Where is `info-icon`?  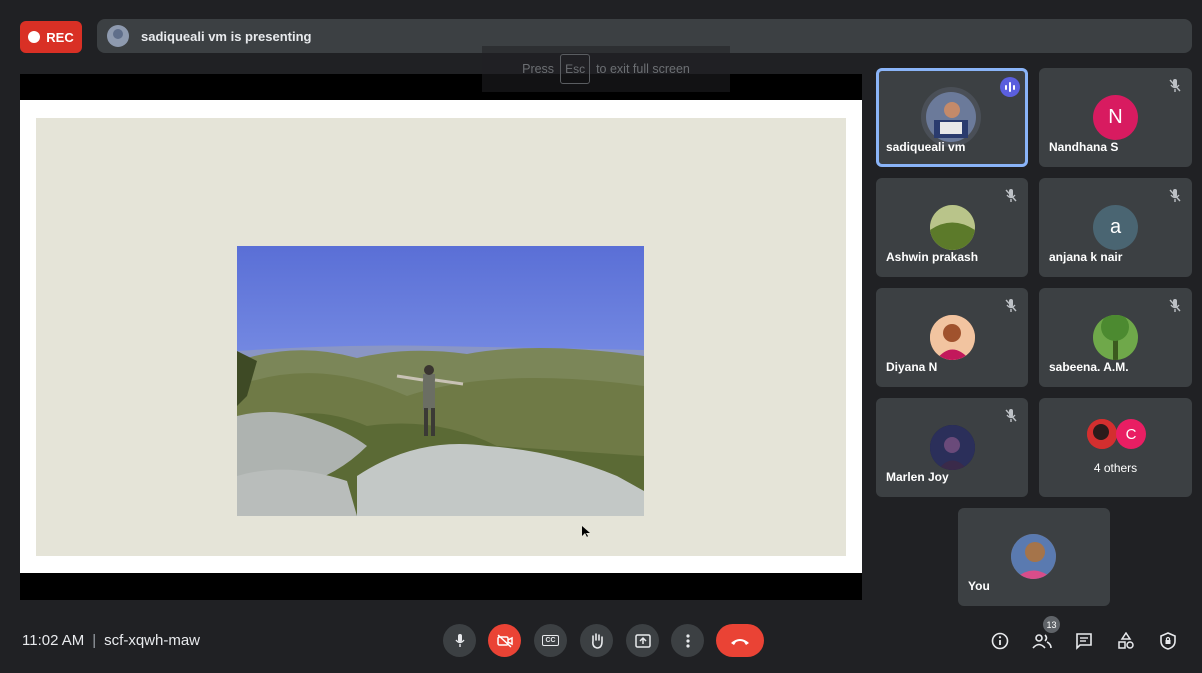
info-icon is located at coordinates (1000, 641).